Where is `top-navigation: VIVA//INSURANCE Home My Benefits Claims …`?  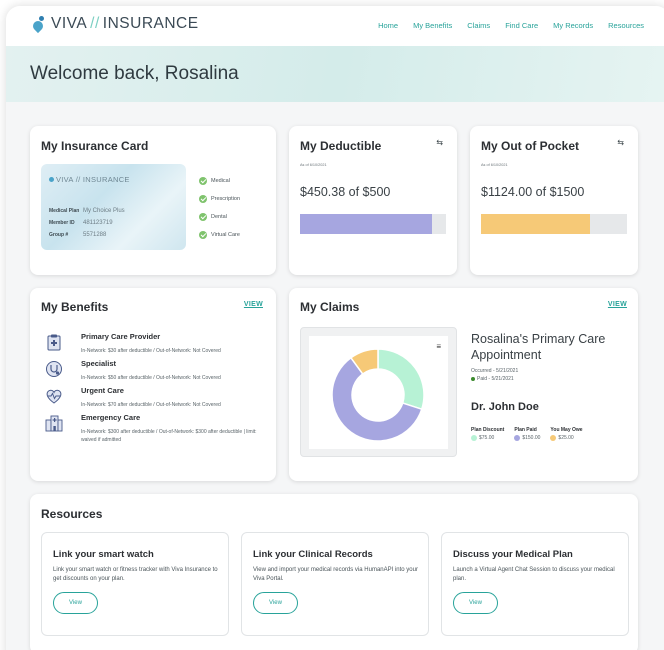
top-navigation: VIVA//INSURANCE Home My Benefits Claims … is located at coordinates (335, 26).